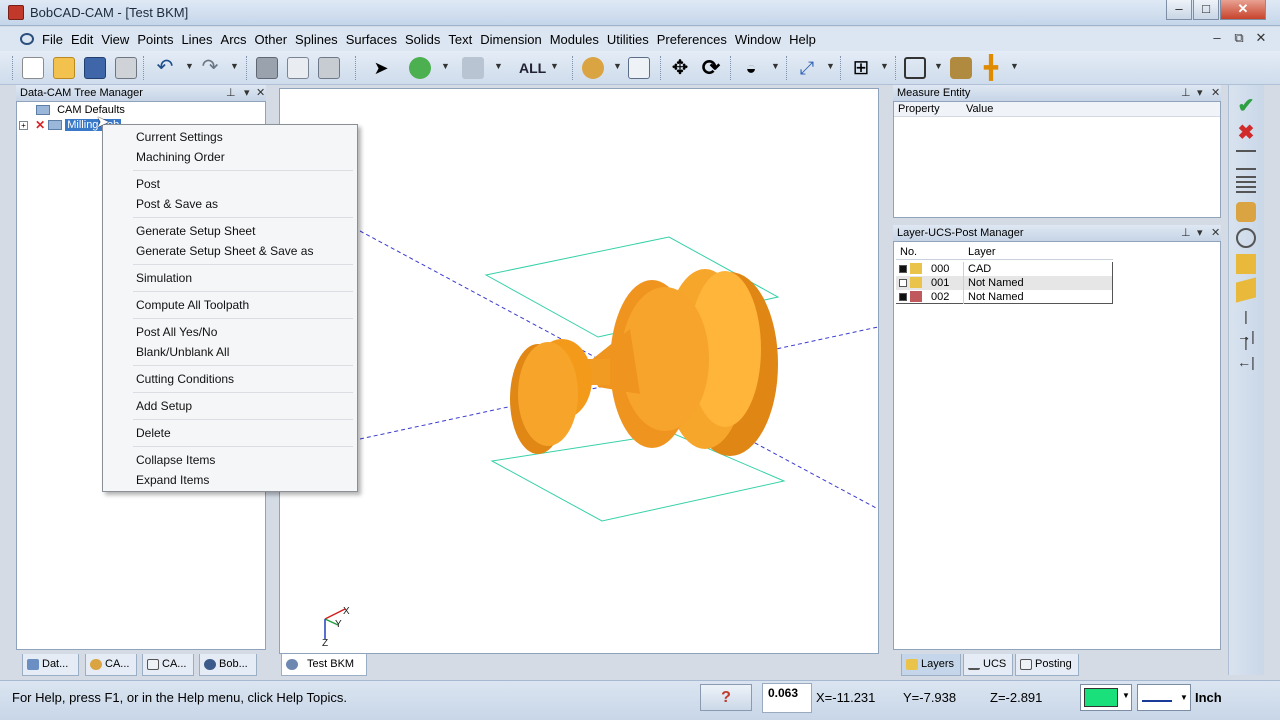 The image size is (1280, 720). Describe the element at coordinates (1217, 37) in the screenshot. I see `mdi-minimize-button: –` at that location.